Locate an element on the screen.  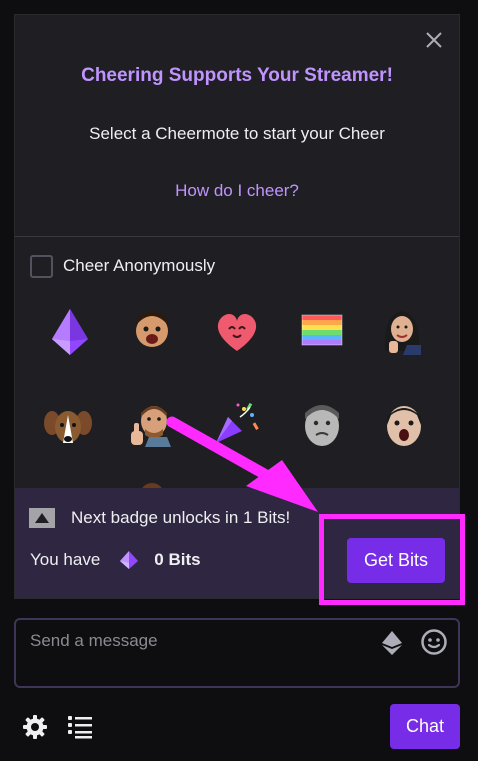
bits-balance-label: You have is located at coordinates (65, 559).